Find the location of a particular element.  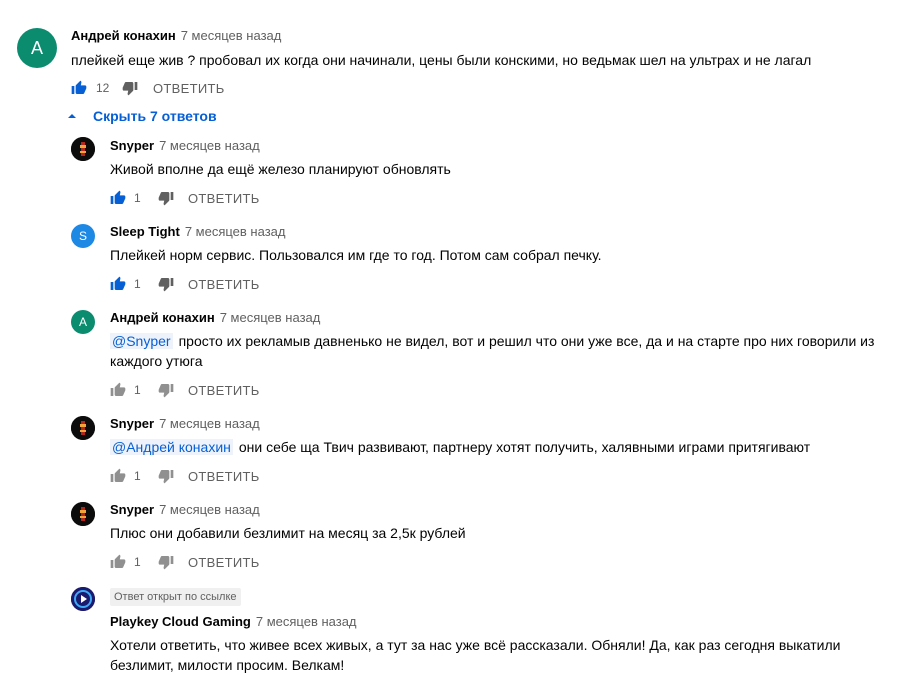

like-count: 12 is located at coordinates (103, 88).